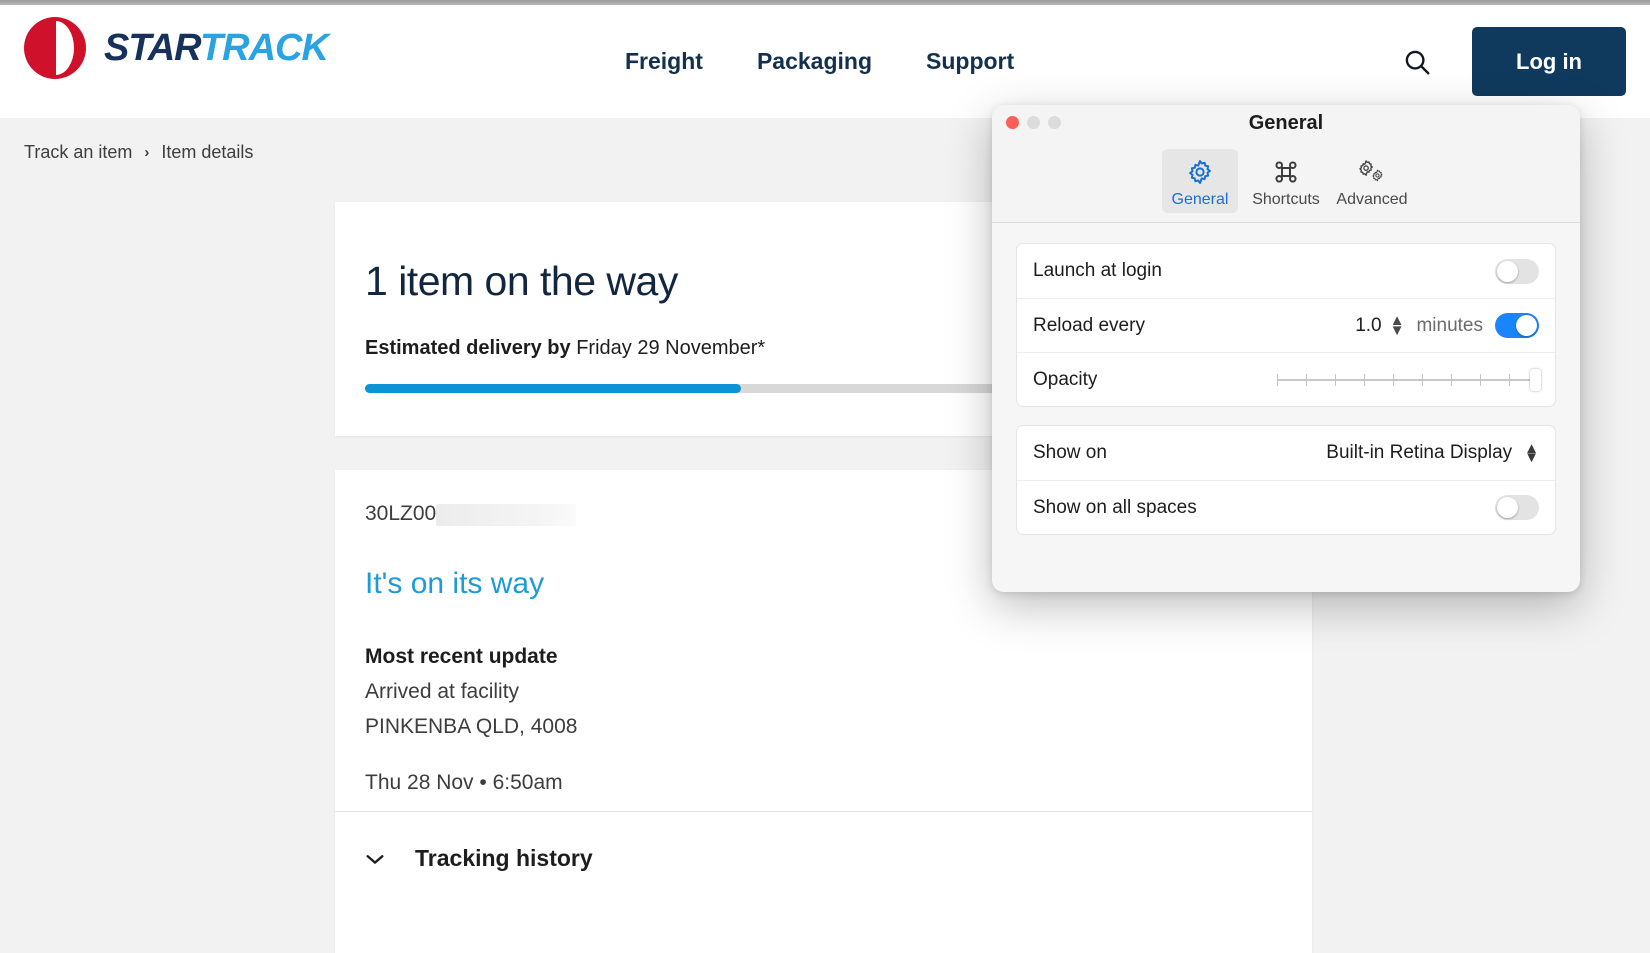 The width and height of the screenshot is (1650, 953). Describe the element at coordinates (1549, 61) in the screenshot. I see `login-button: Log in` at that location.